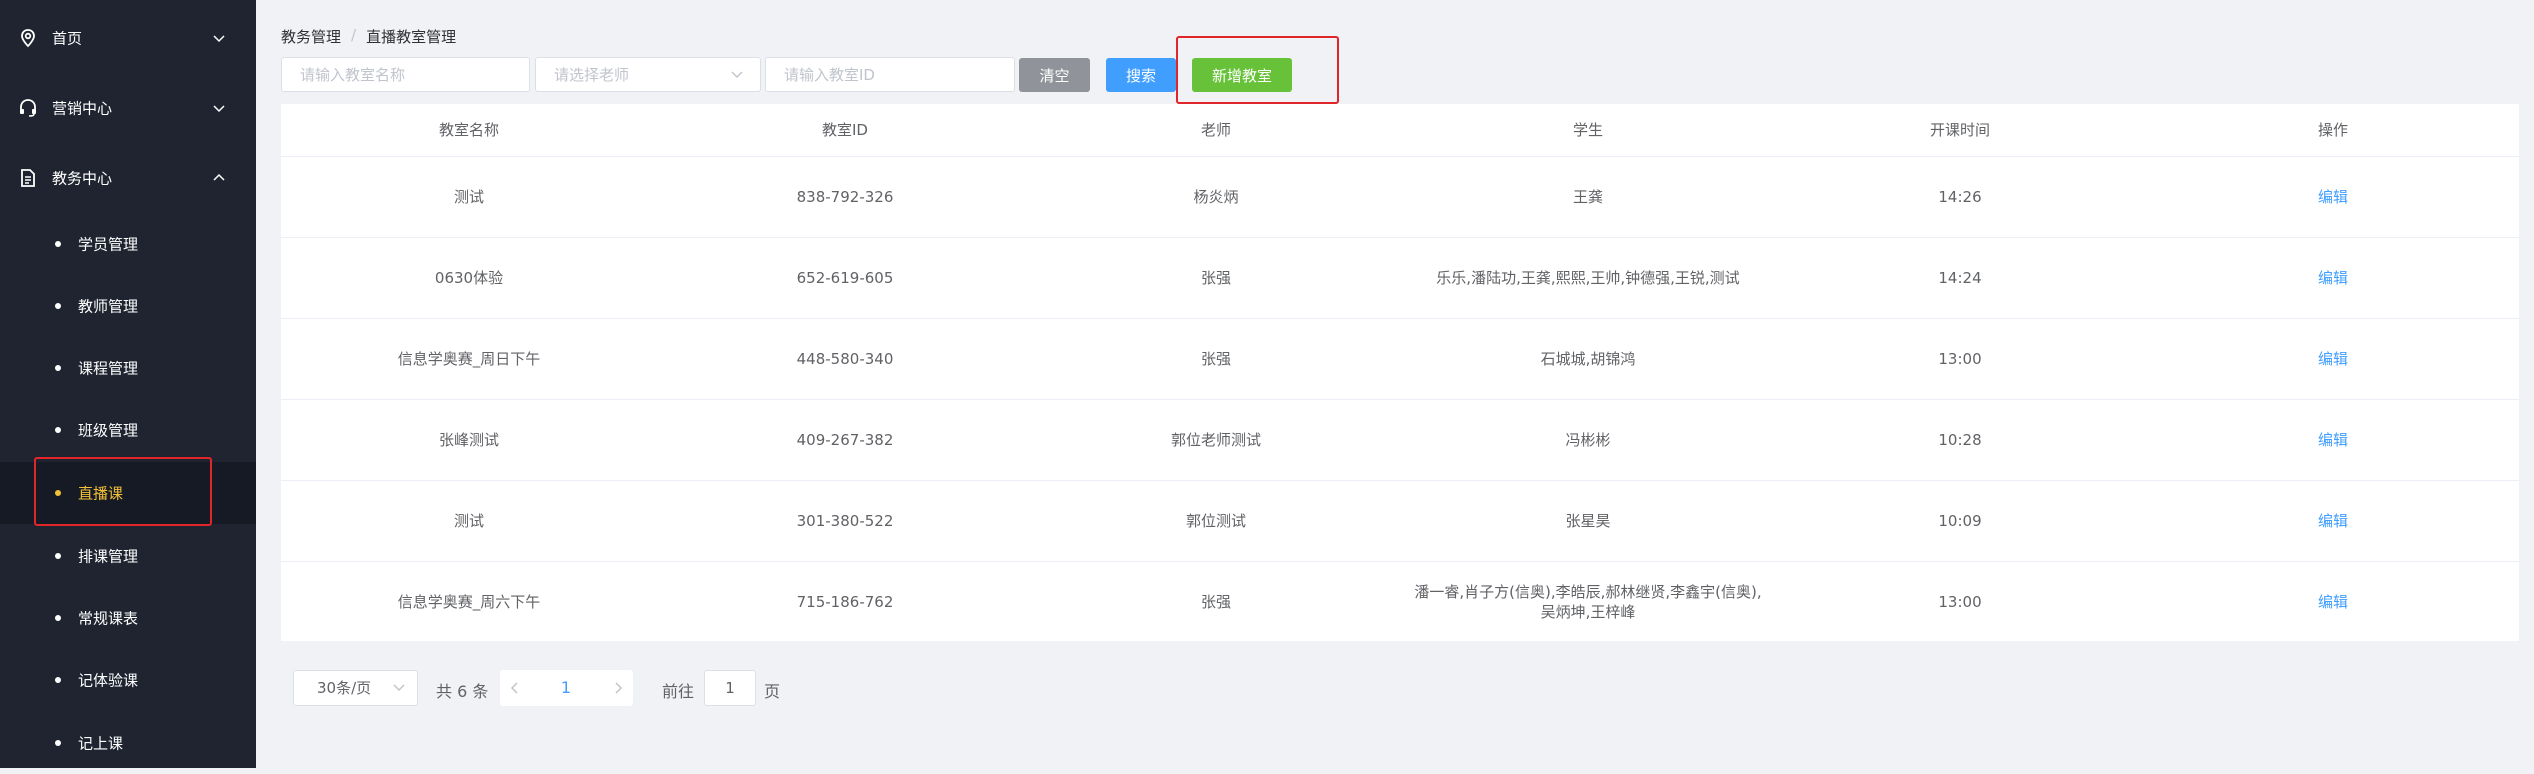  I want to click on chevron-left-icon, so click(514, 688).